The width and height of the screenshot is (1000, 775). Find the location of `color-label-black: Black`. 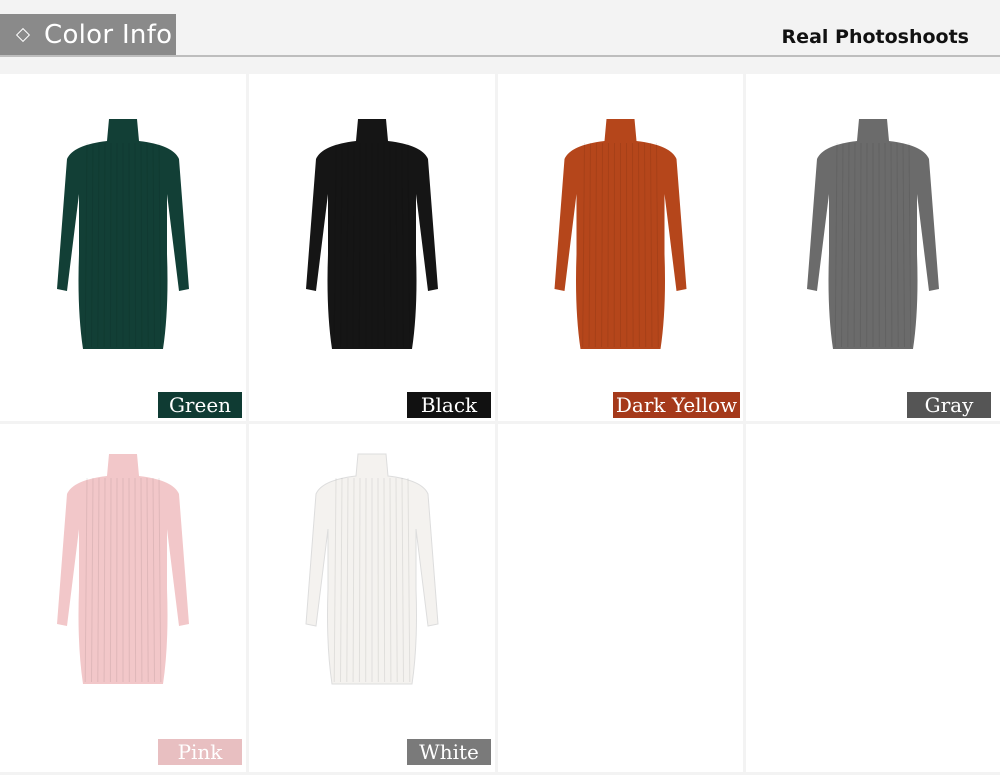

color-label-black: Black is located at coordinates (449, 405).